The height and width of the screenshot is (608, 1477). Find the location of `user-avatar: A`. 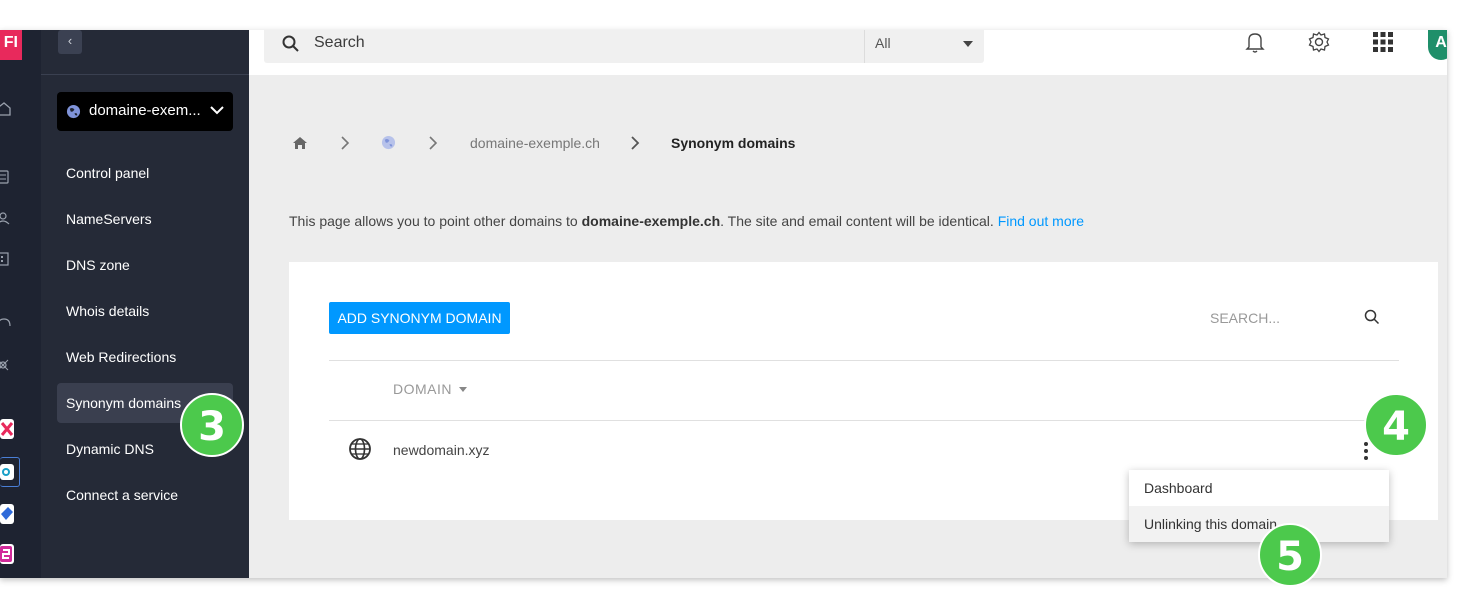

user-avatar: A is located at coordinates (1437, 45).